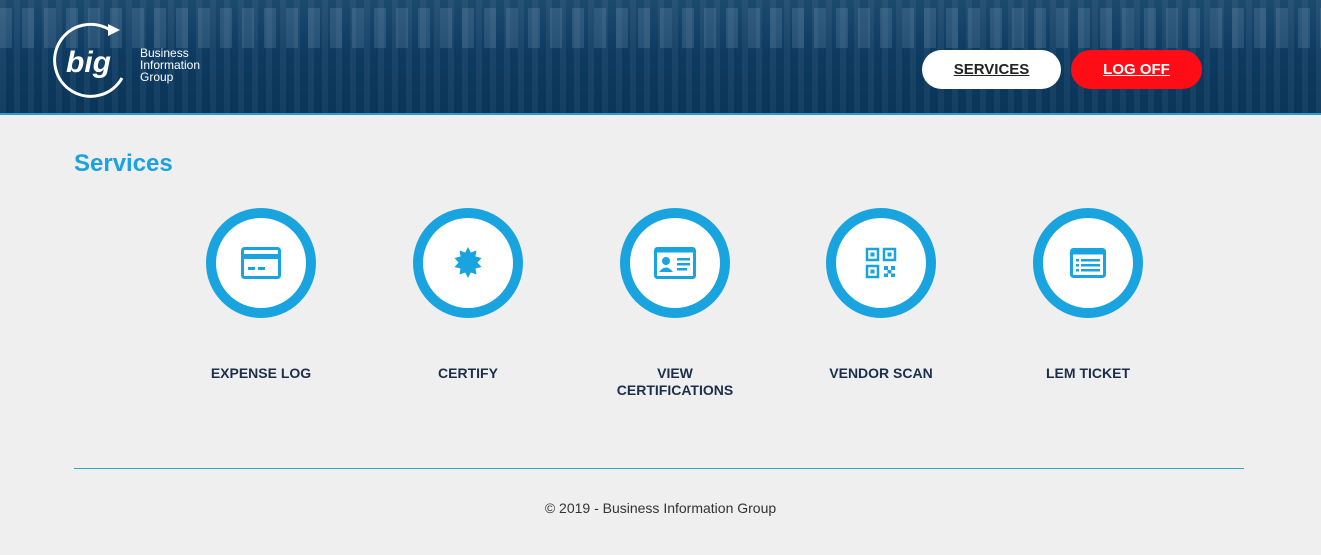  I want to click on service-lem-ticket: LEM TICKET, so click(1088, 295).